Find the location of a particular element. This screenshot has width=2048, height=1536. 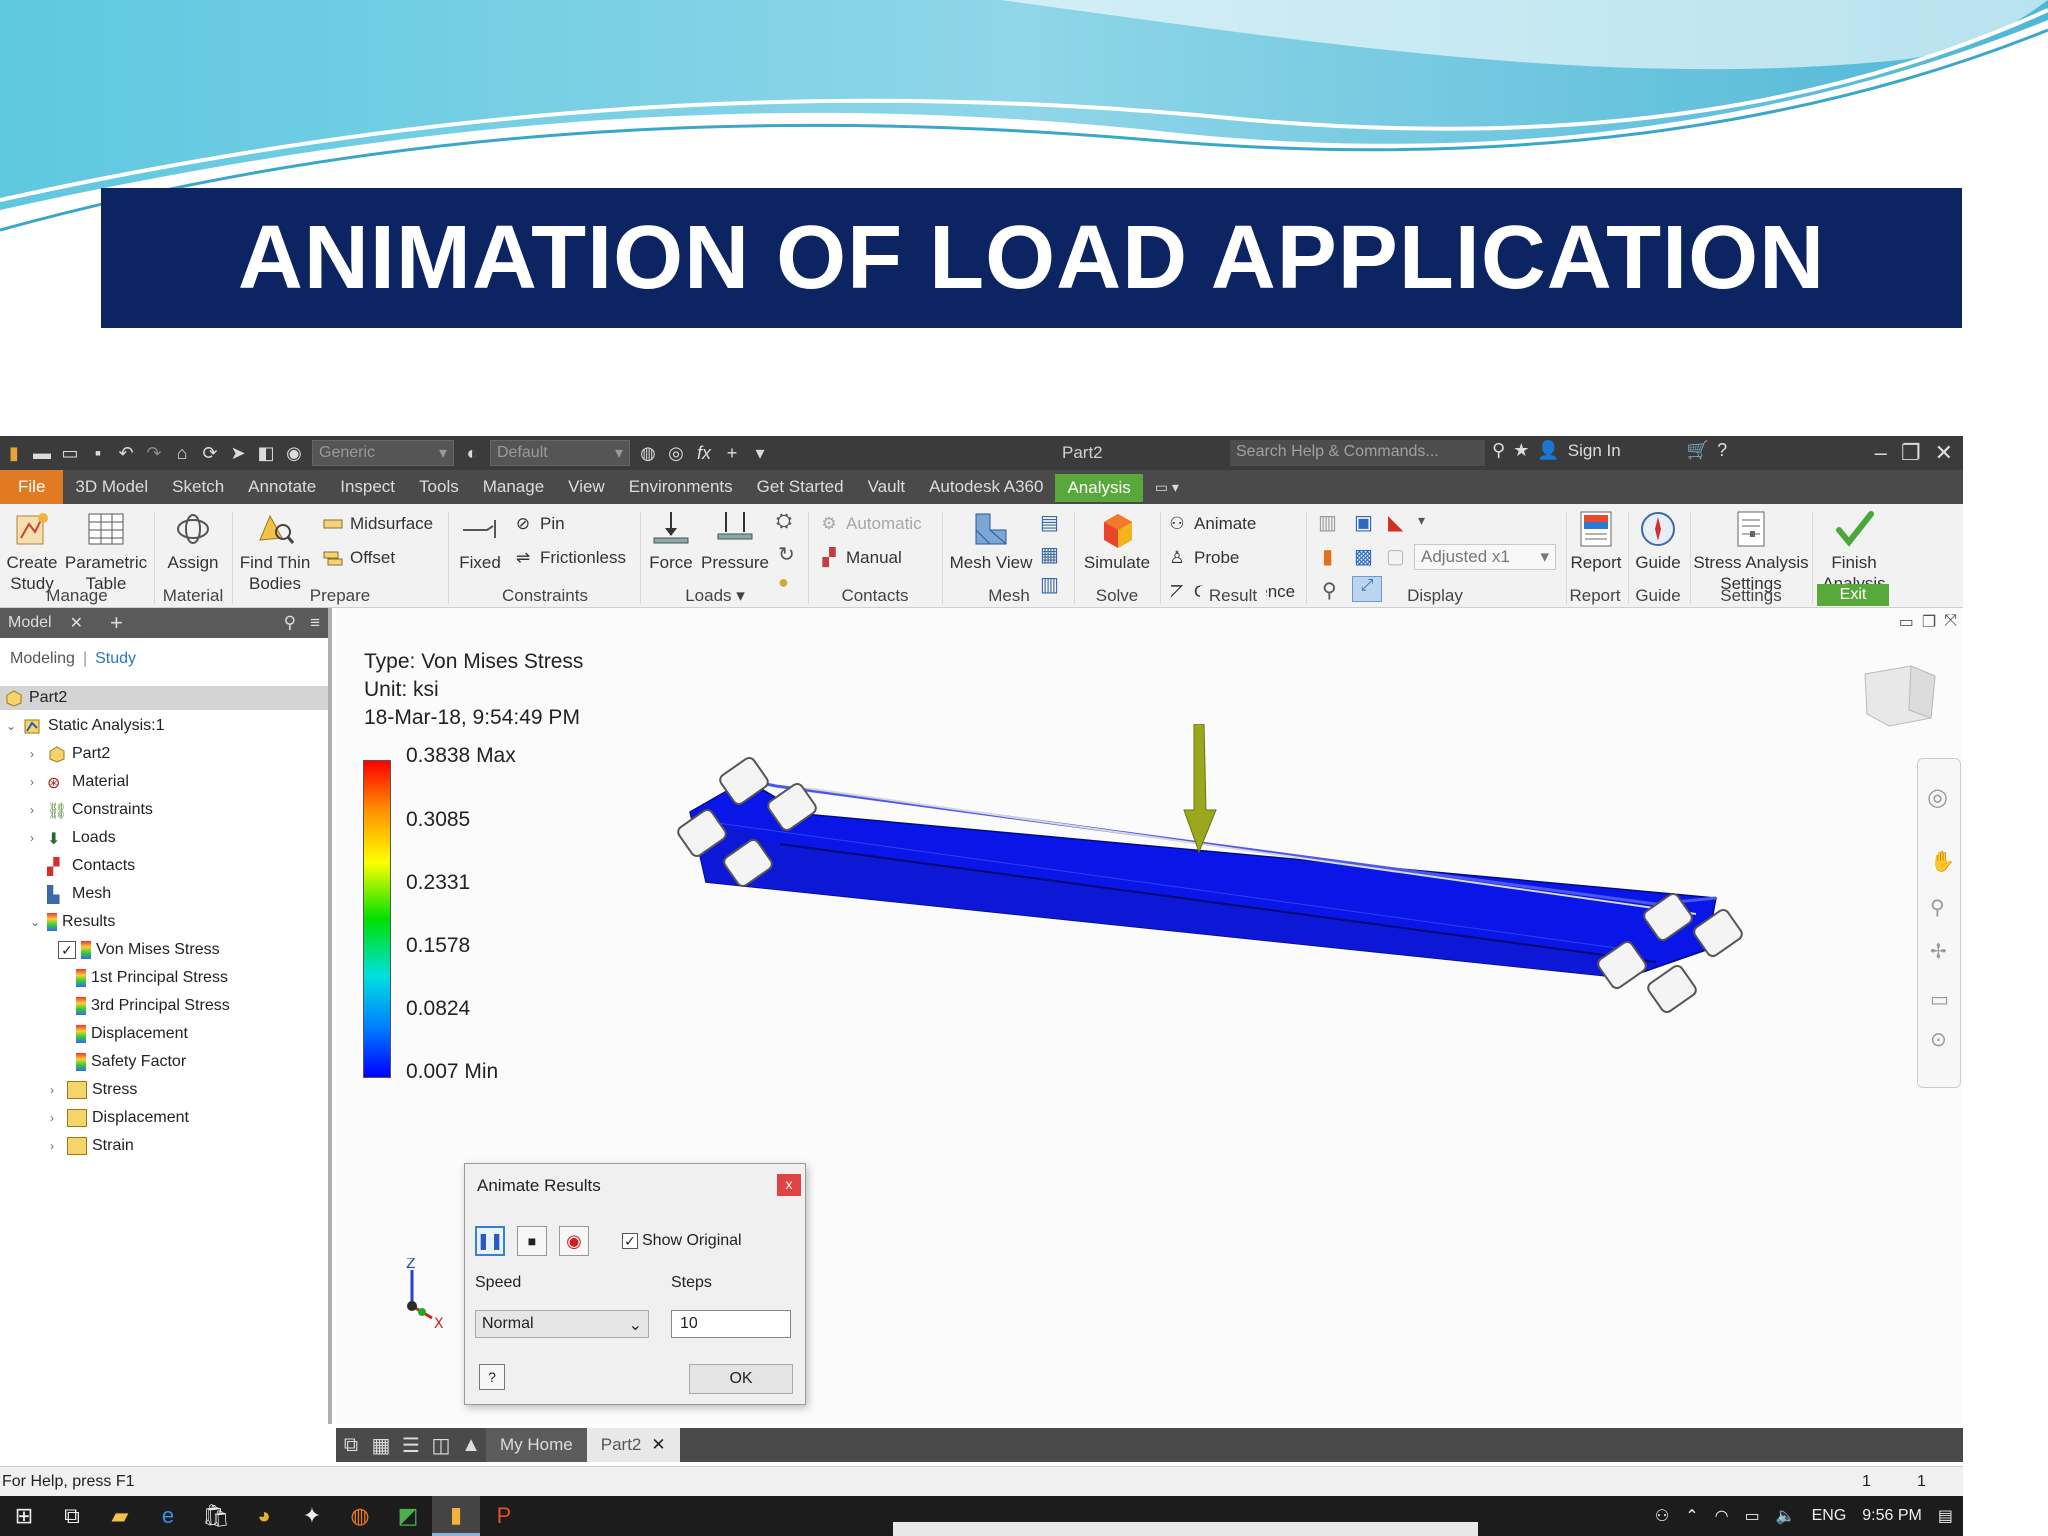

menu-icon: ≡ is located at coordinates (315, 623).